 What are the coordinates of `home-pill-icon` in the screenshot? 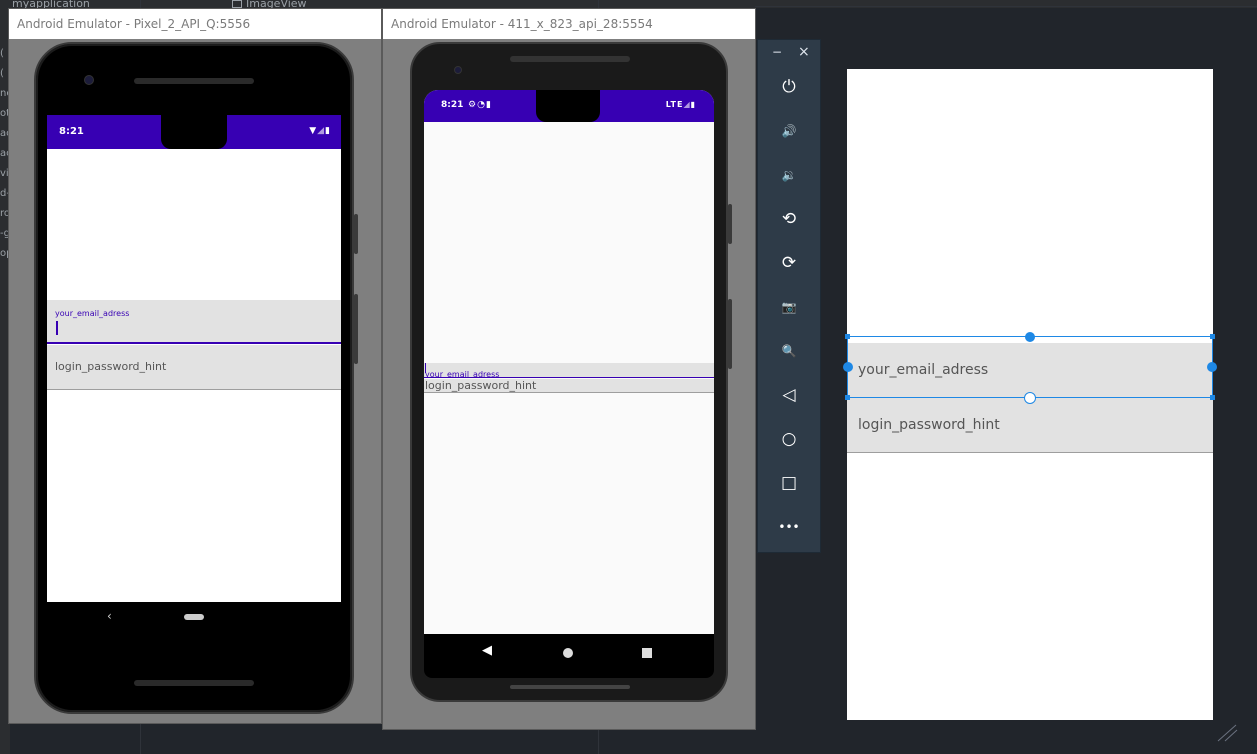 It's located at (194, 617).